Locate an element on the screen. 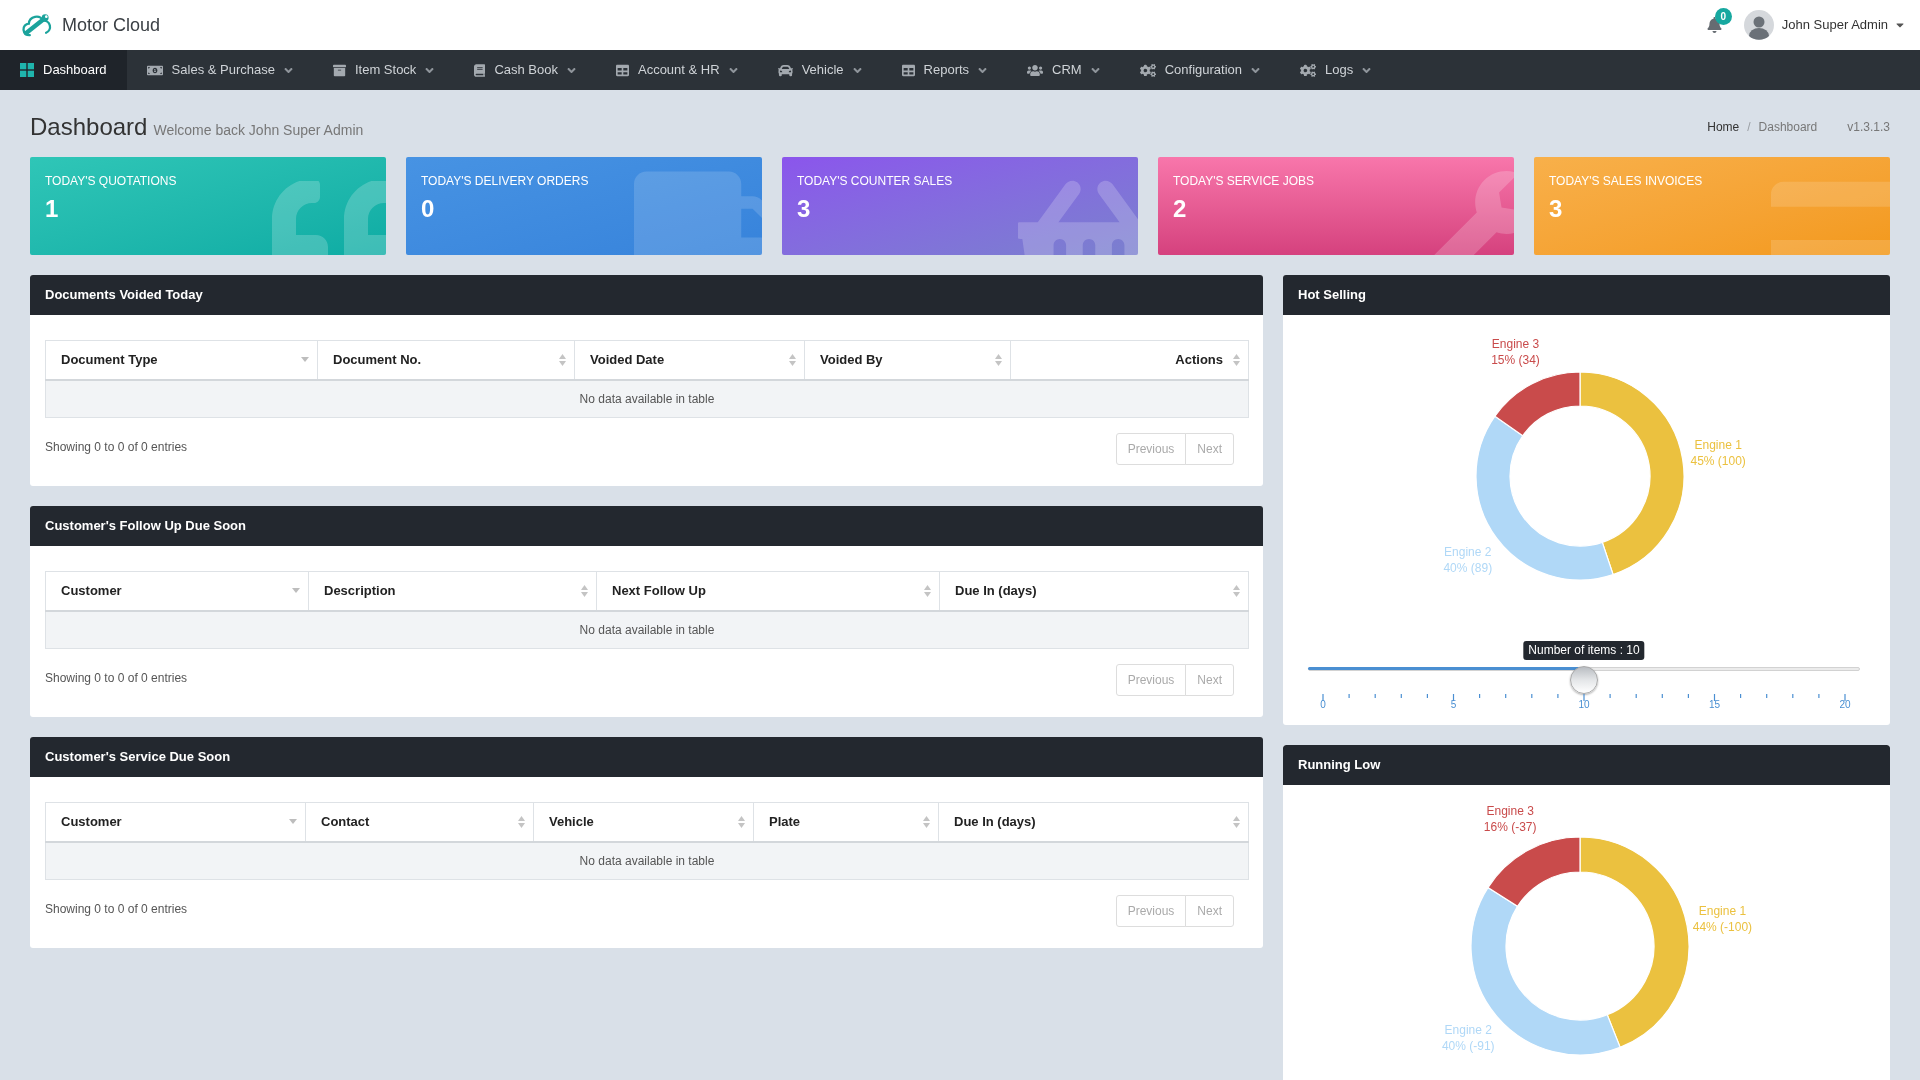 This screenshot has width=1920, height=1080. column-header: Document No. is located at coordinates (446, 360).